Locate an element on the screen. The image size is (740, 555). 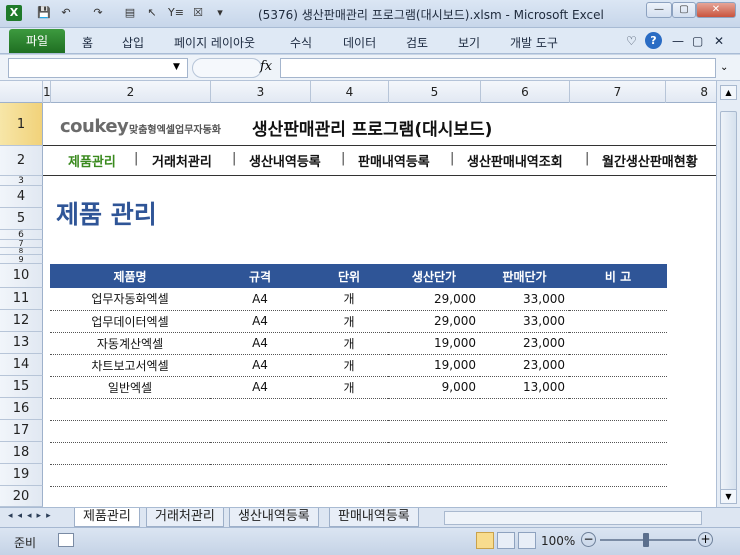
page-layout-view-icon is located at coordinates (506, 540).